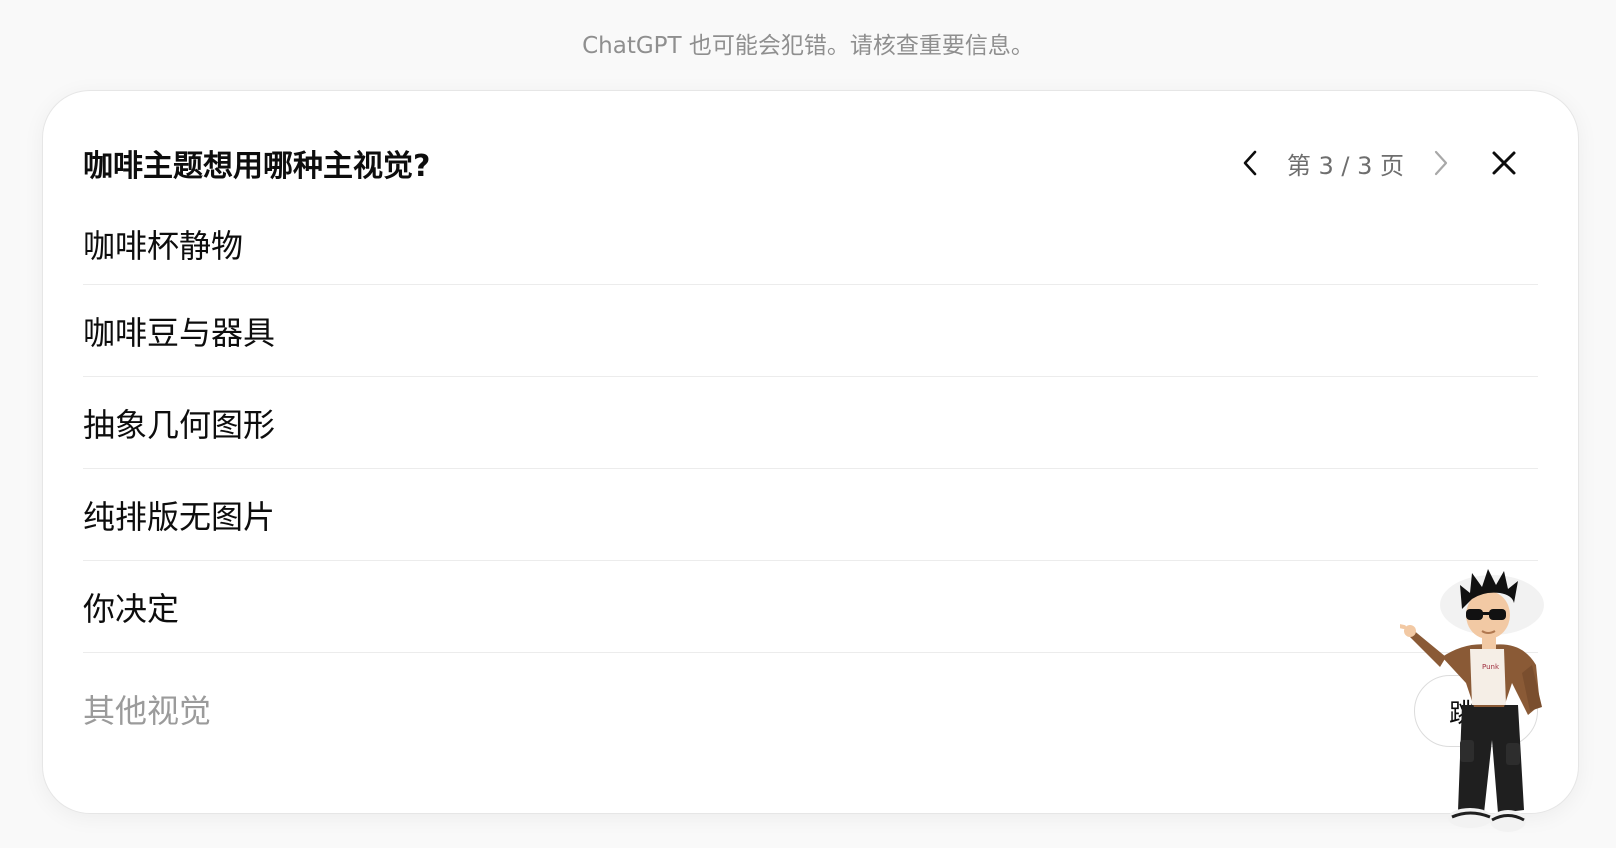 The image size is (1616, 848). What do you see at coordinates (810, 423) in the screenshot?
I see `option-item: 抽象几何图形` at bounding box center [810, 423].